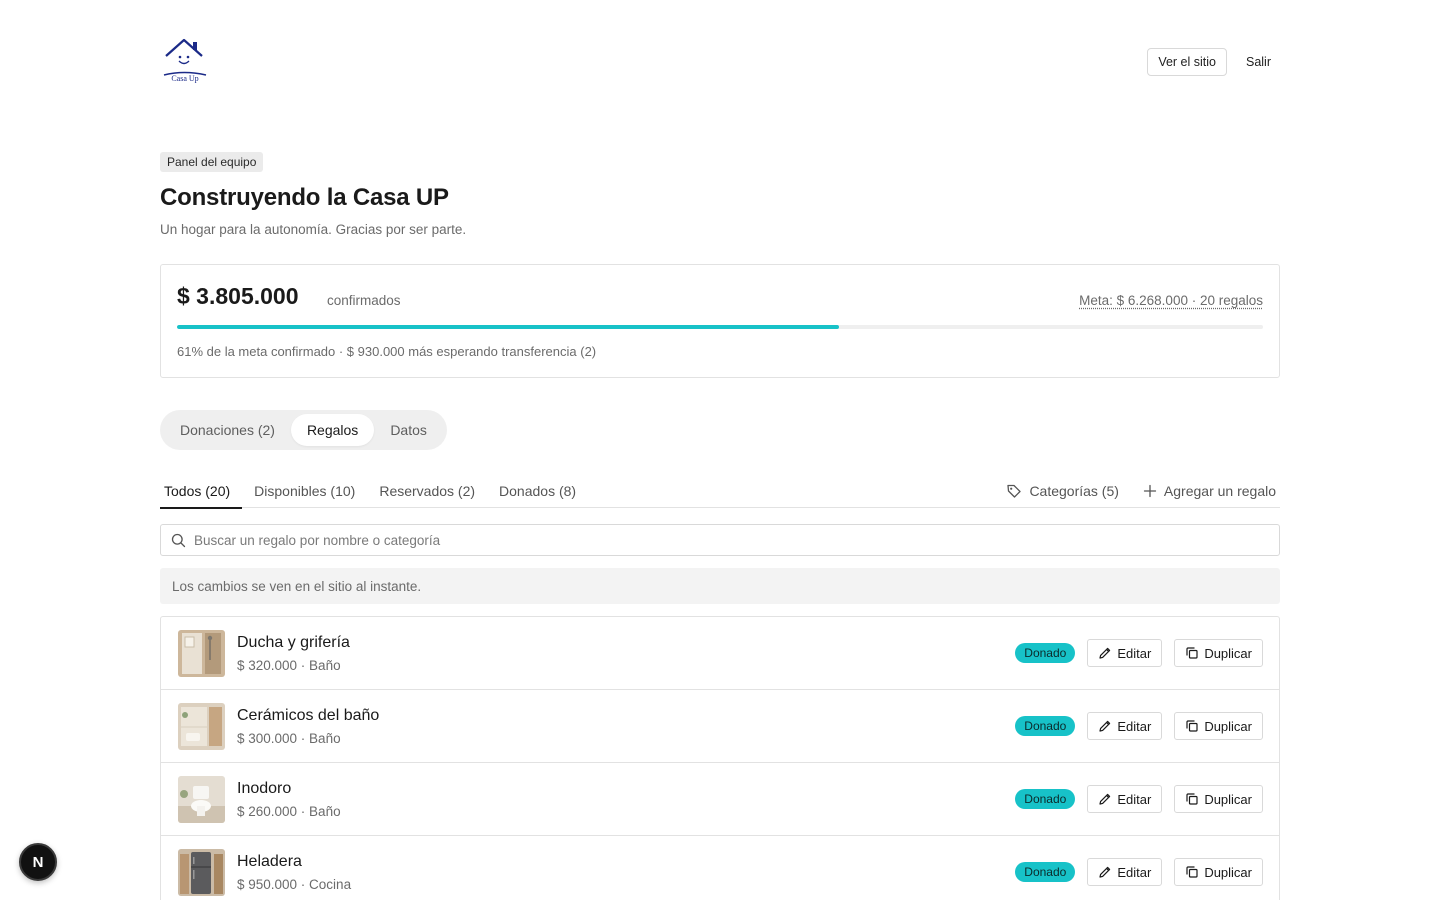 This screenshot has width=1440, height=900. Describe the element at coordinates (308, 491) in the screenshot. I see `filter-tab-disponibles: Disponibles (10)` at that location.